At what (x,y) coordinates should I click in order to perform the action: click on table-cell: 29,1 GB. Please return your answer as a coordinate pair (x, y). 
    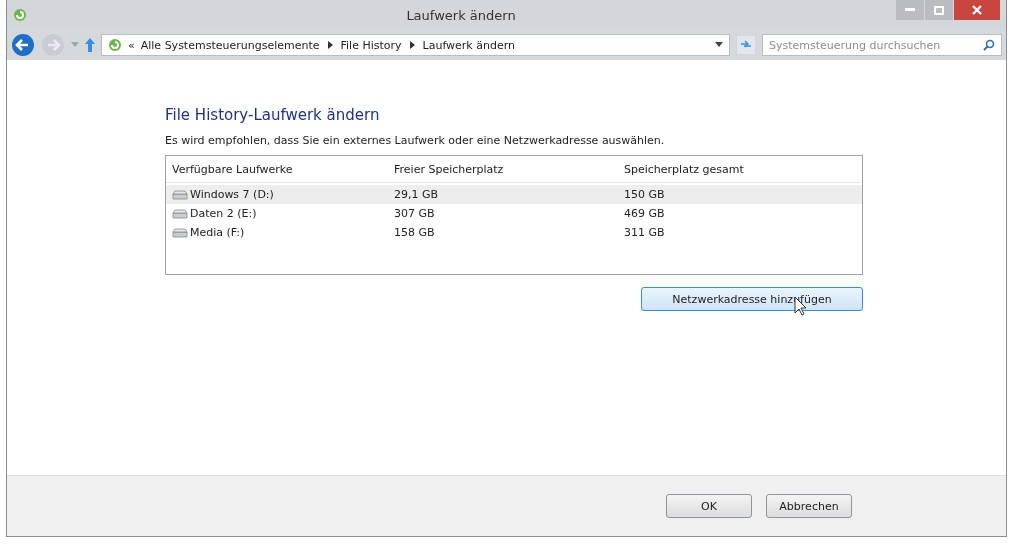
    Looking at the image, I should click on (416, 194).